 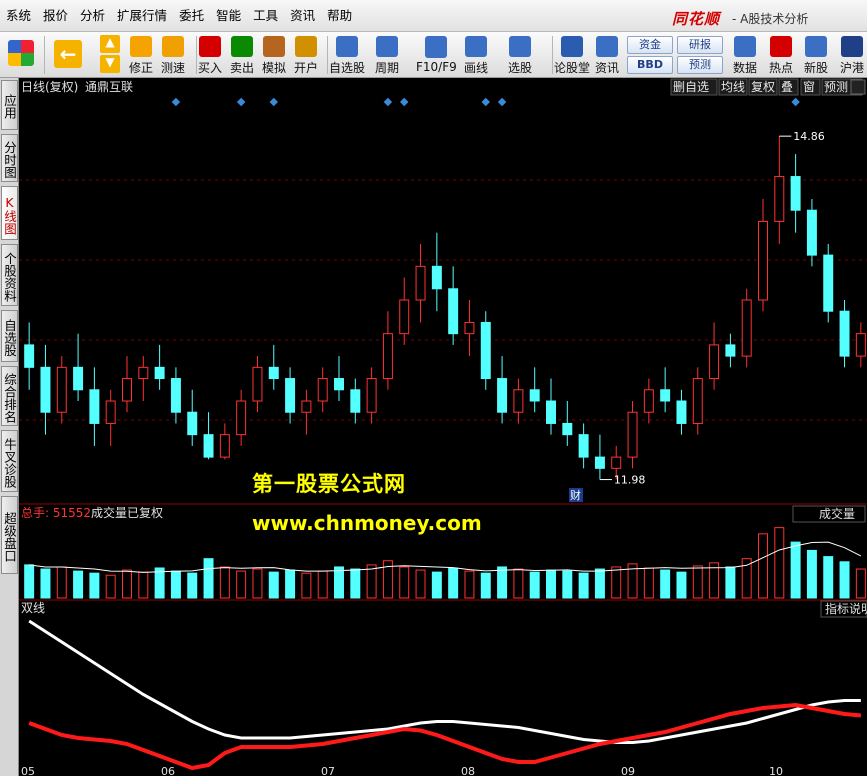 I want to click on side-tab: 分时图, so click(x=9, y=158).